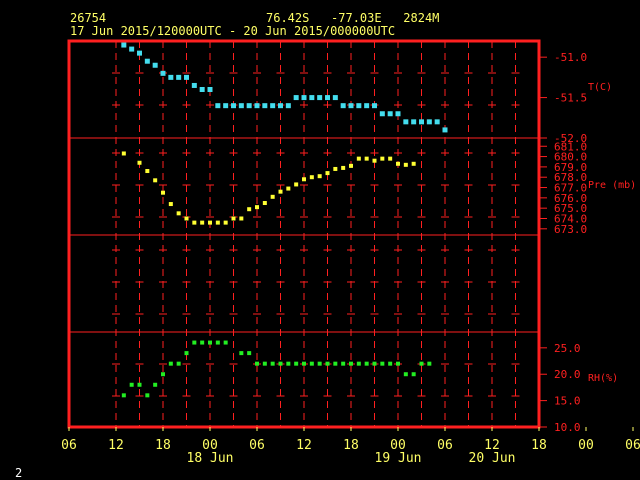  I want to click on y-axis-label: RH(%), so click(603, 378).